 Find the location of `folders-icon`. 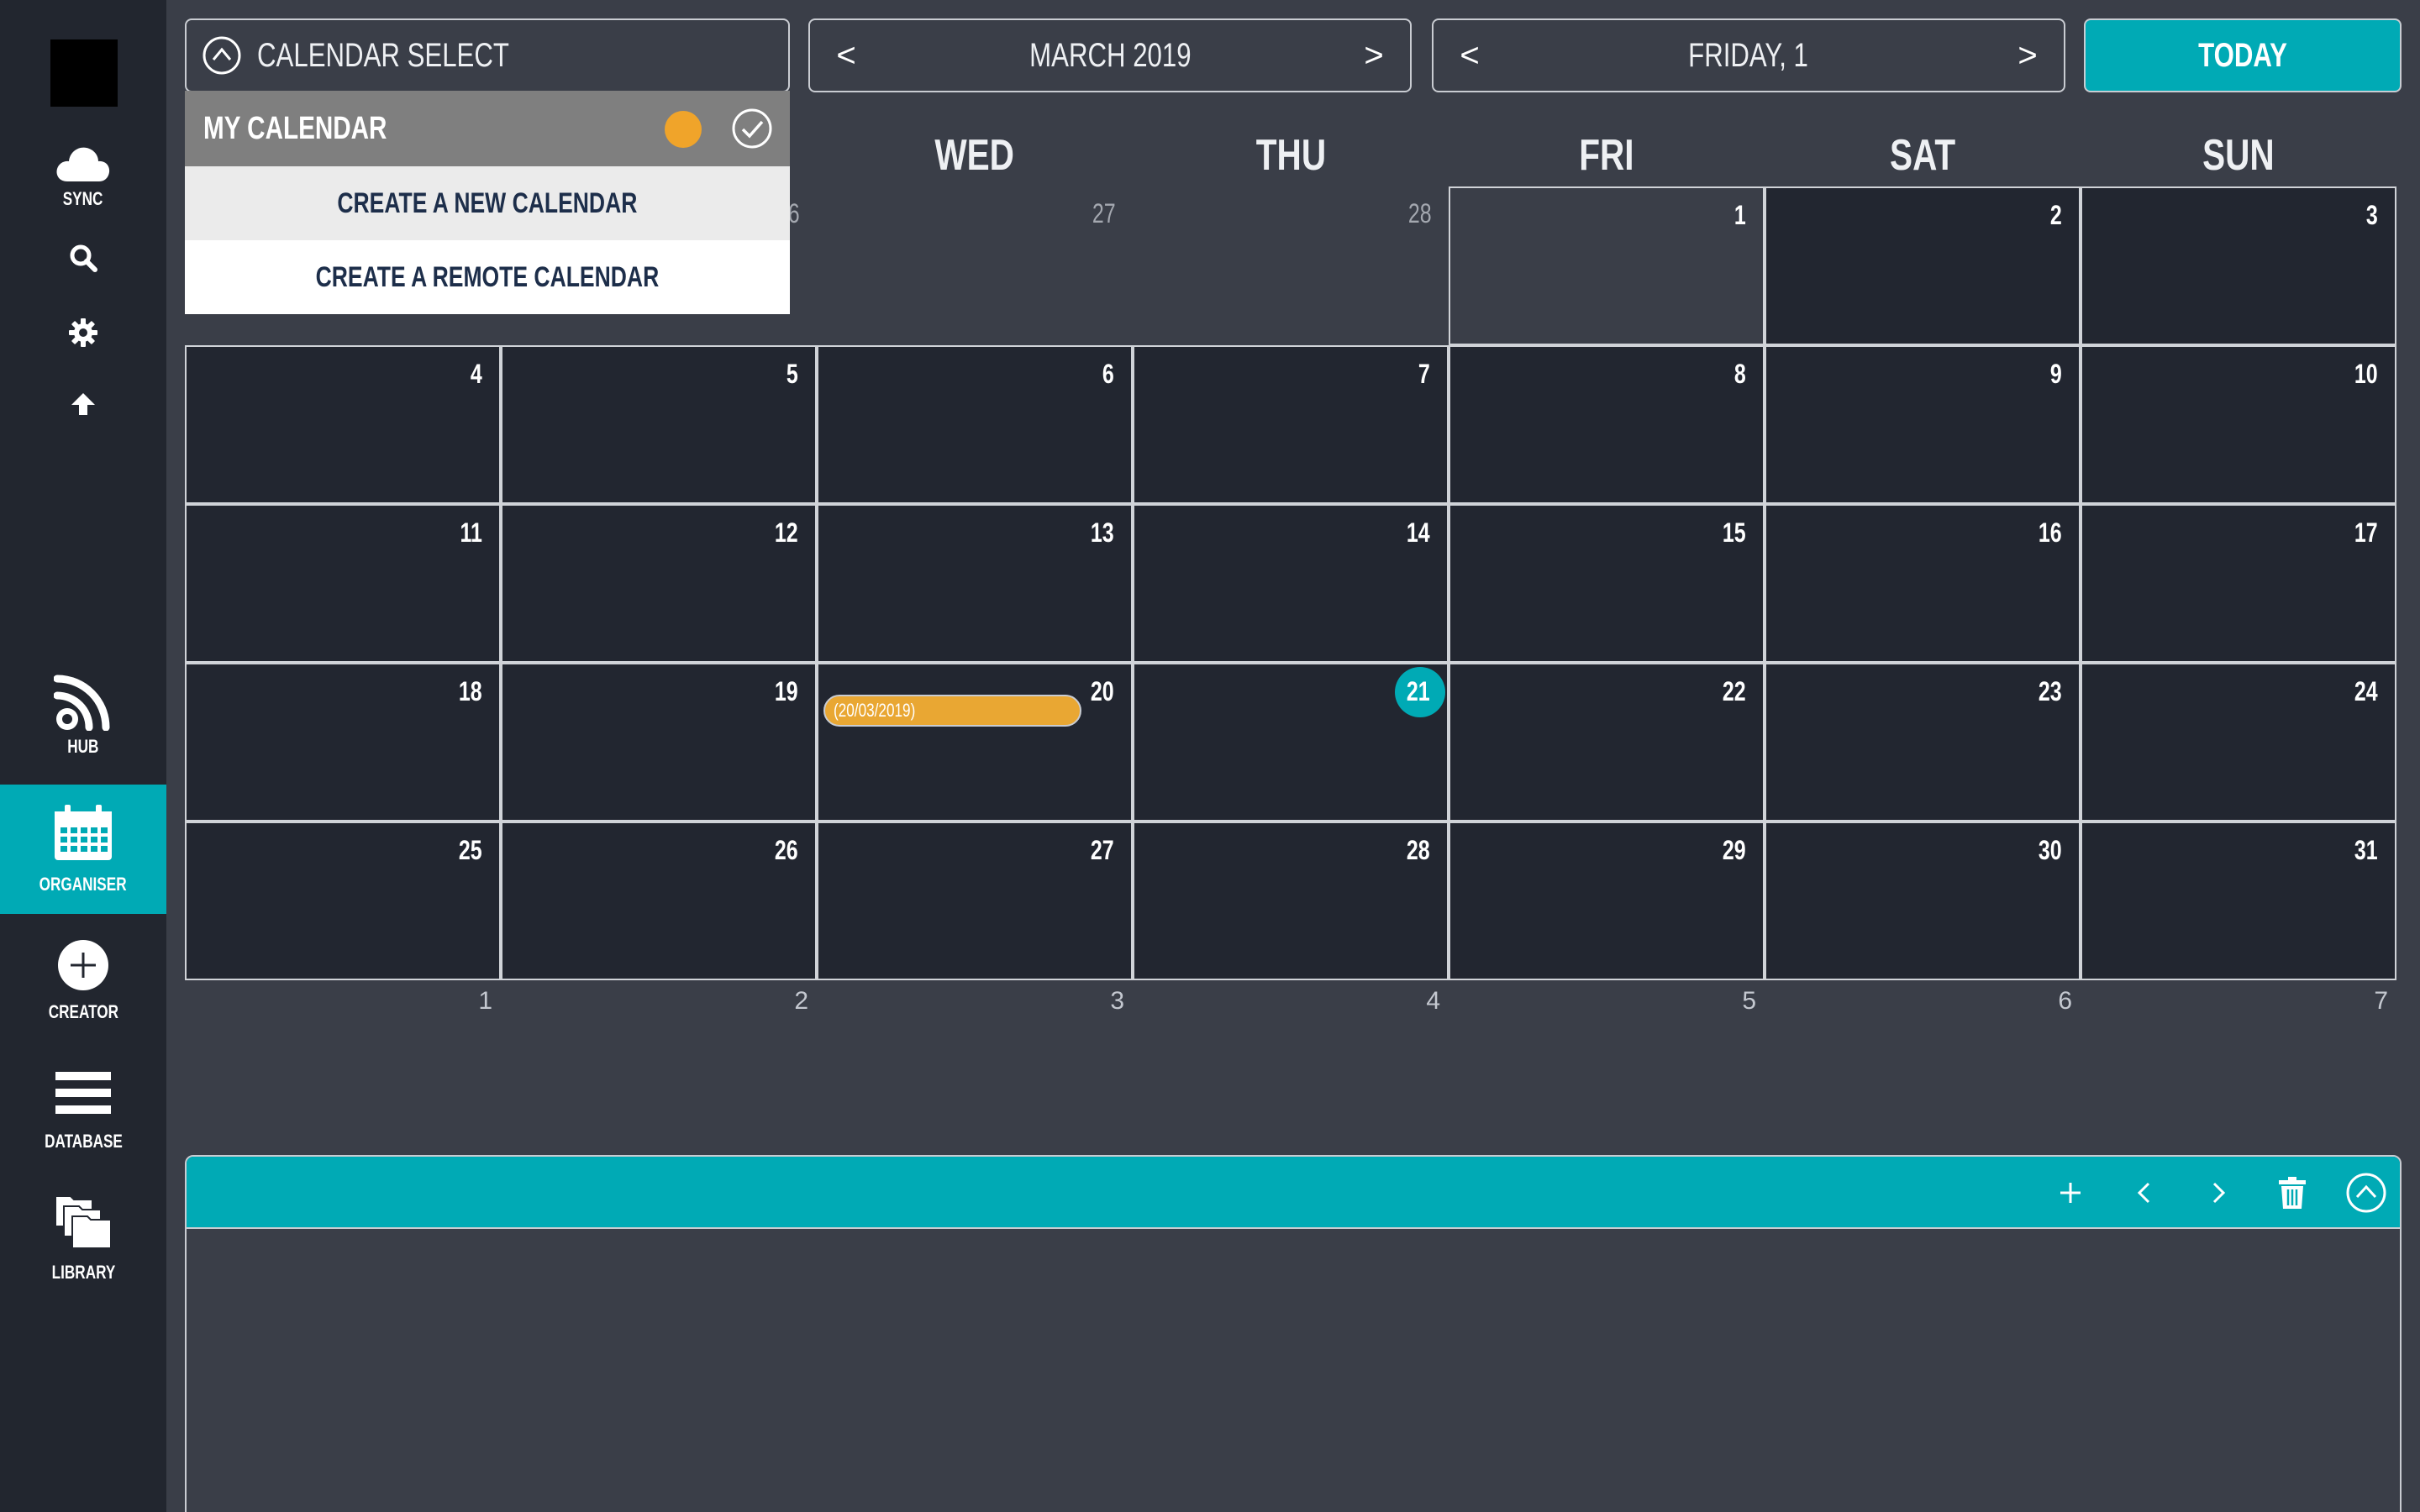

folders-icon is located at coordinates (83, 1222).